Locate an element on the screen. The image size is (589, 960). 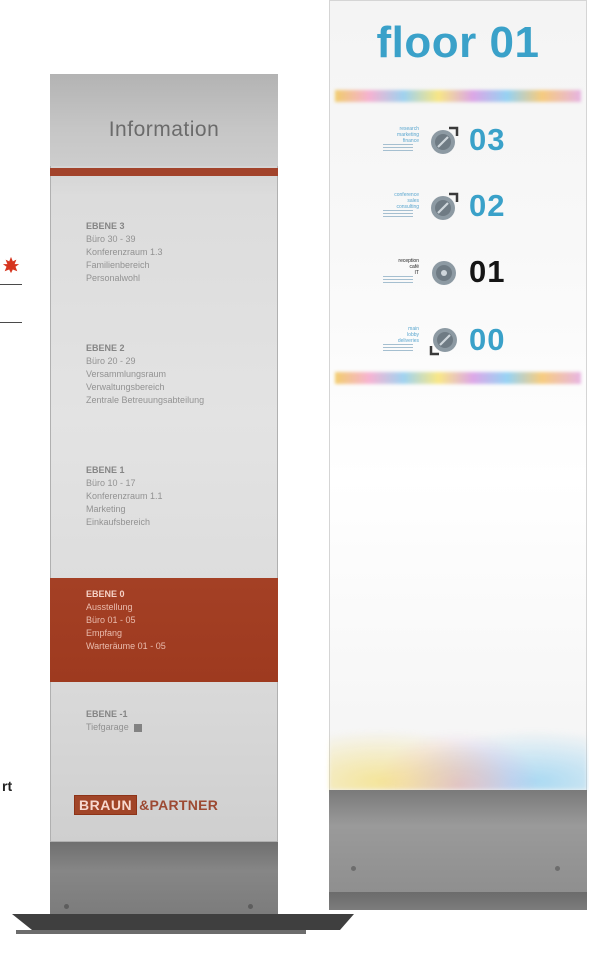
level-line: Ausstellung is located at coordinates (109, 607).